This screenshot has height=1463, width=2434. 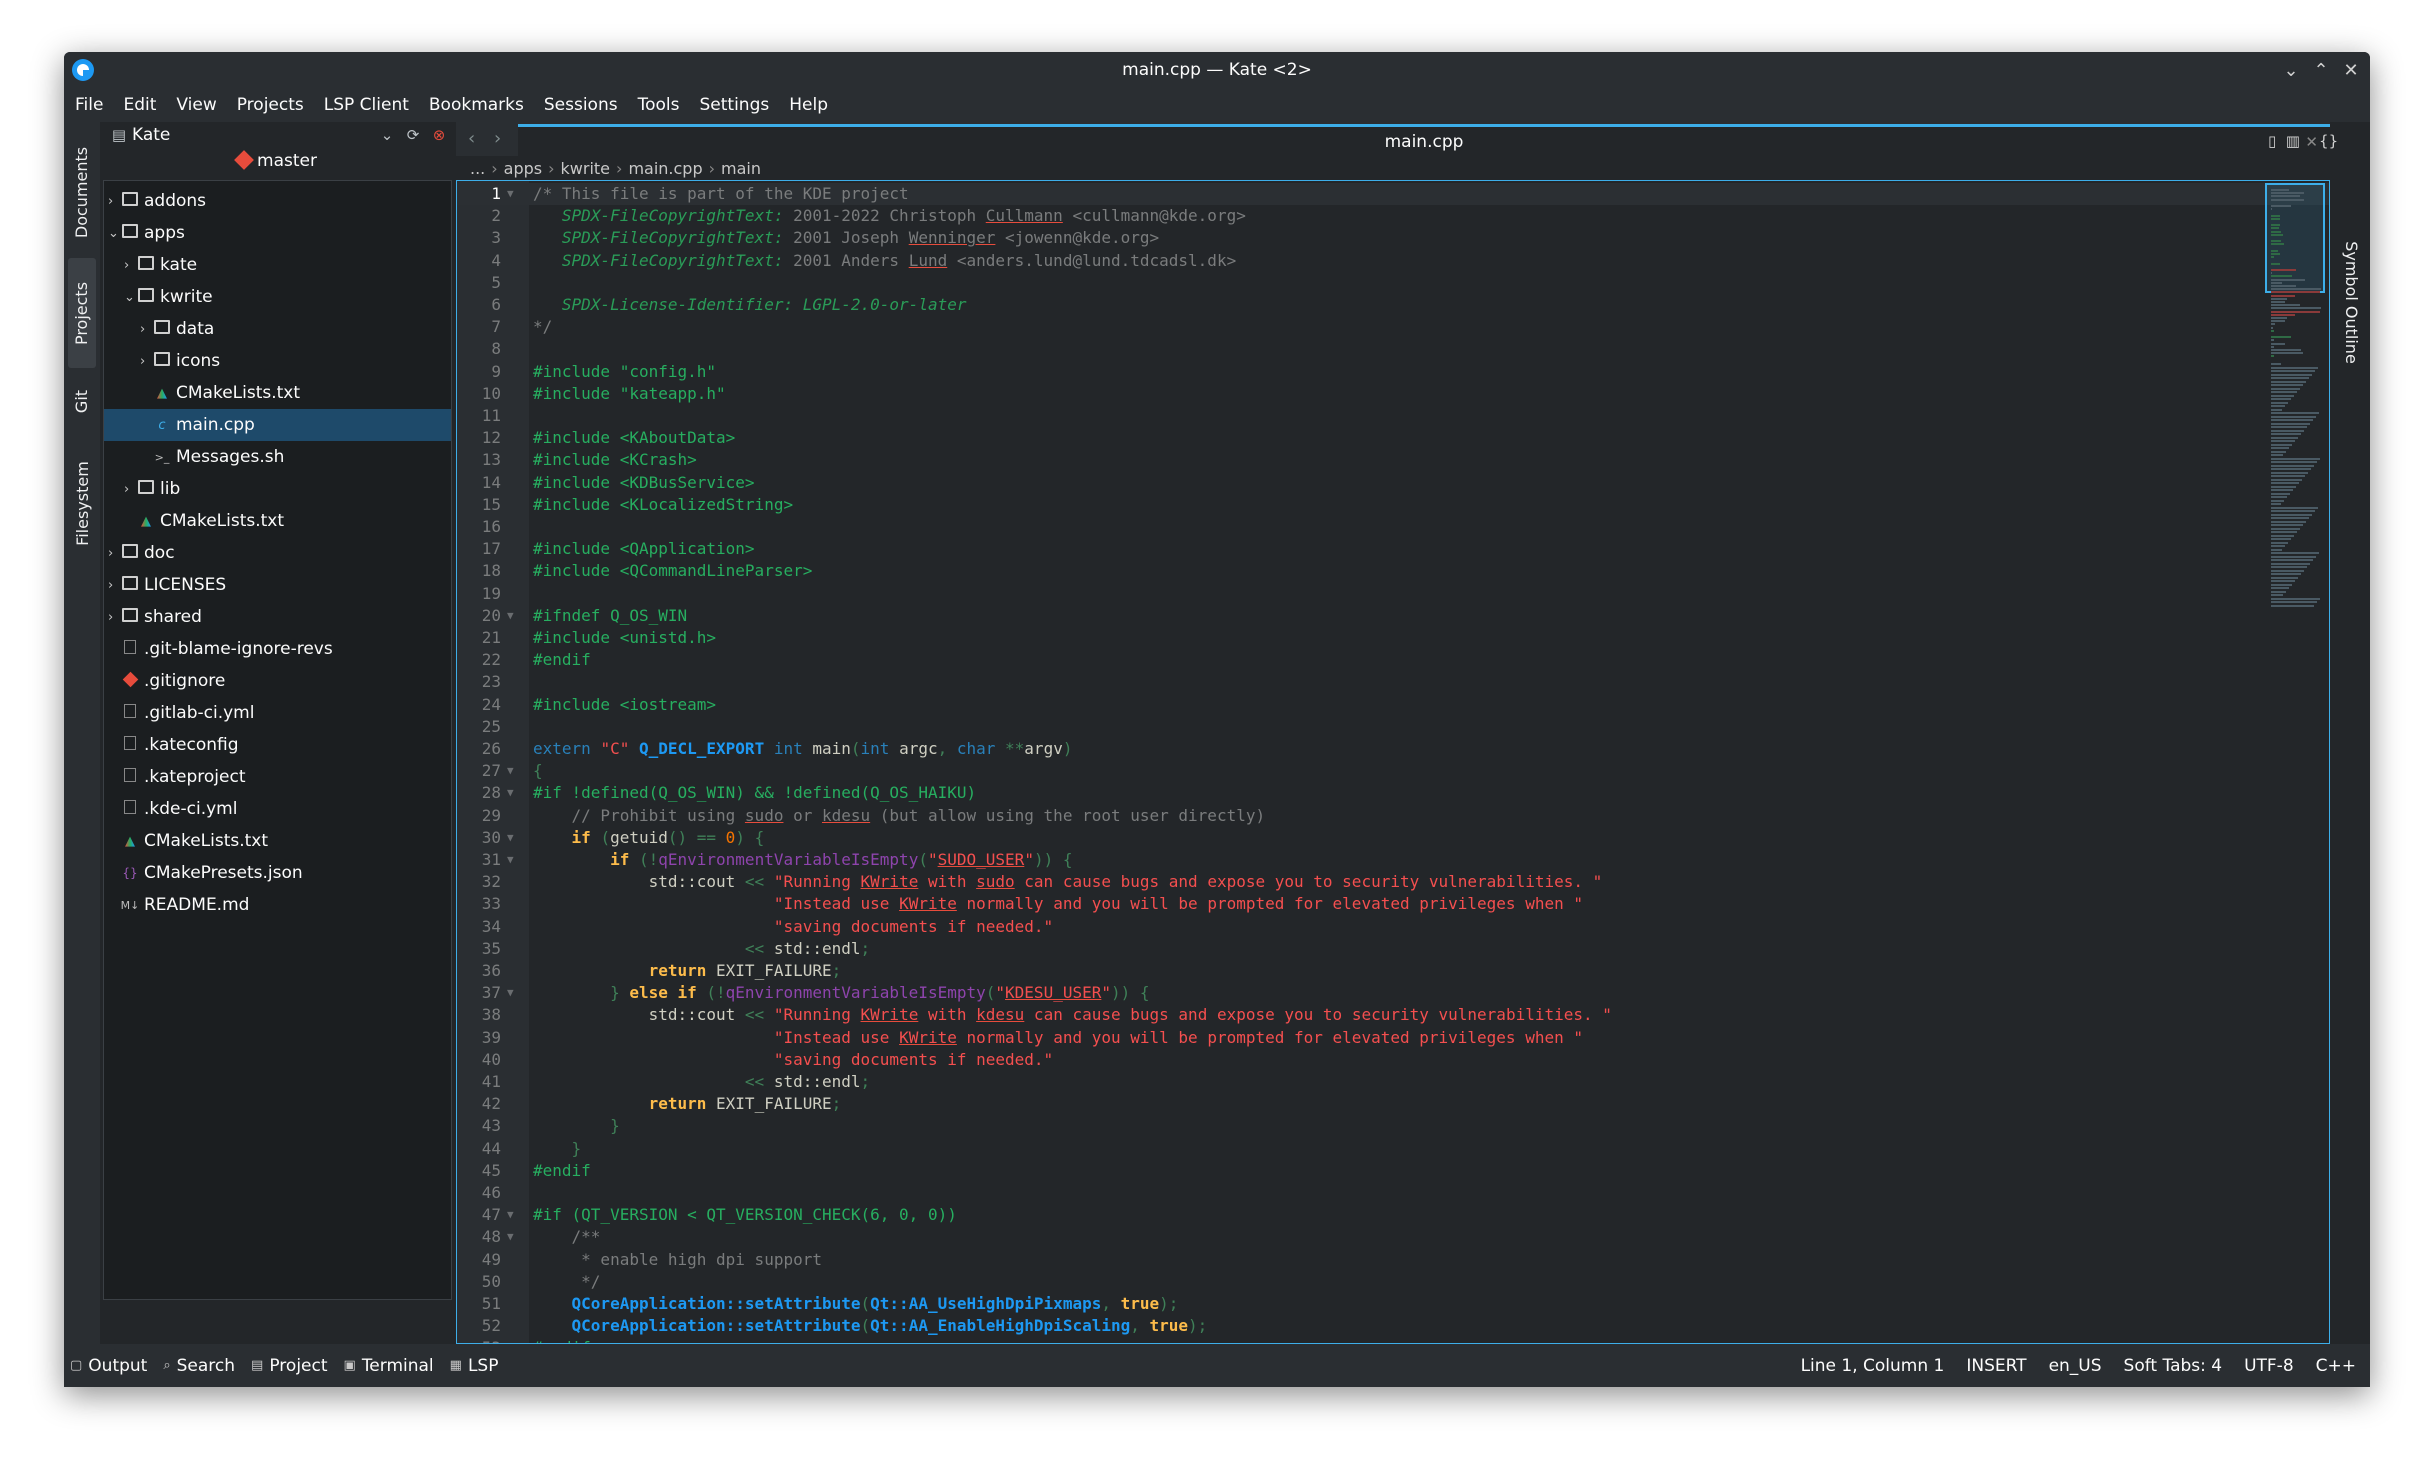 I want to click on tree-item: › LICENSES, so click(x=277, y=585).